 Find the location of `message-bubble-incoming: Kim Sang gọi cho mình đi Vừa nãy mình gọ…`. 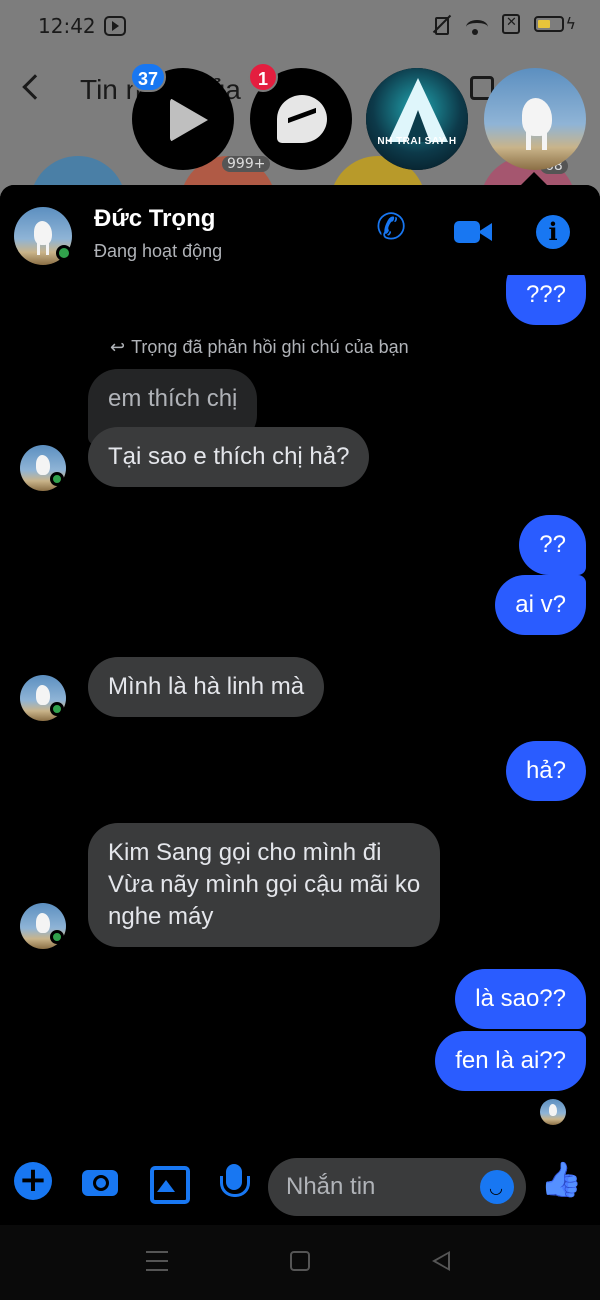

message-bubble-incoming: Kim Sang gọi cho mình đi Vừa nãy mình gọ… is located at coordinates (264, 885).